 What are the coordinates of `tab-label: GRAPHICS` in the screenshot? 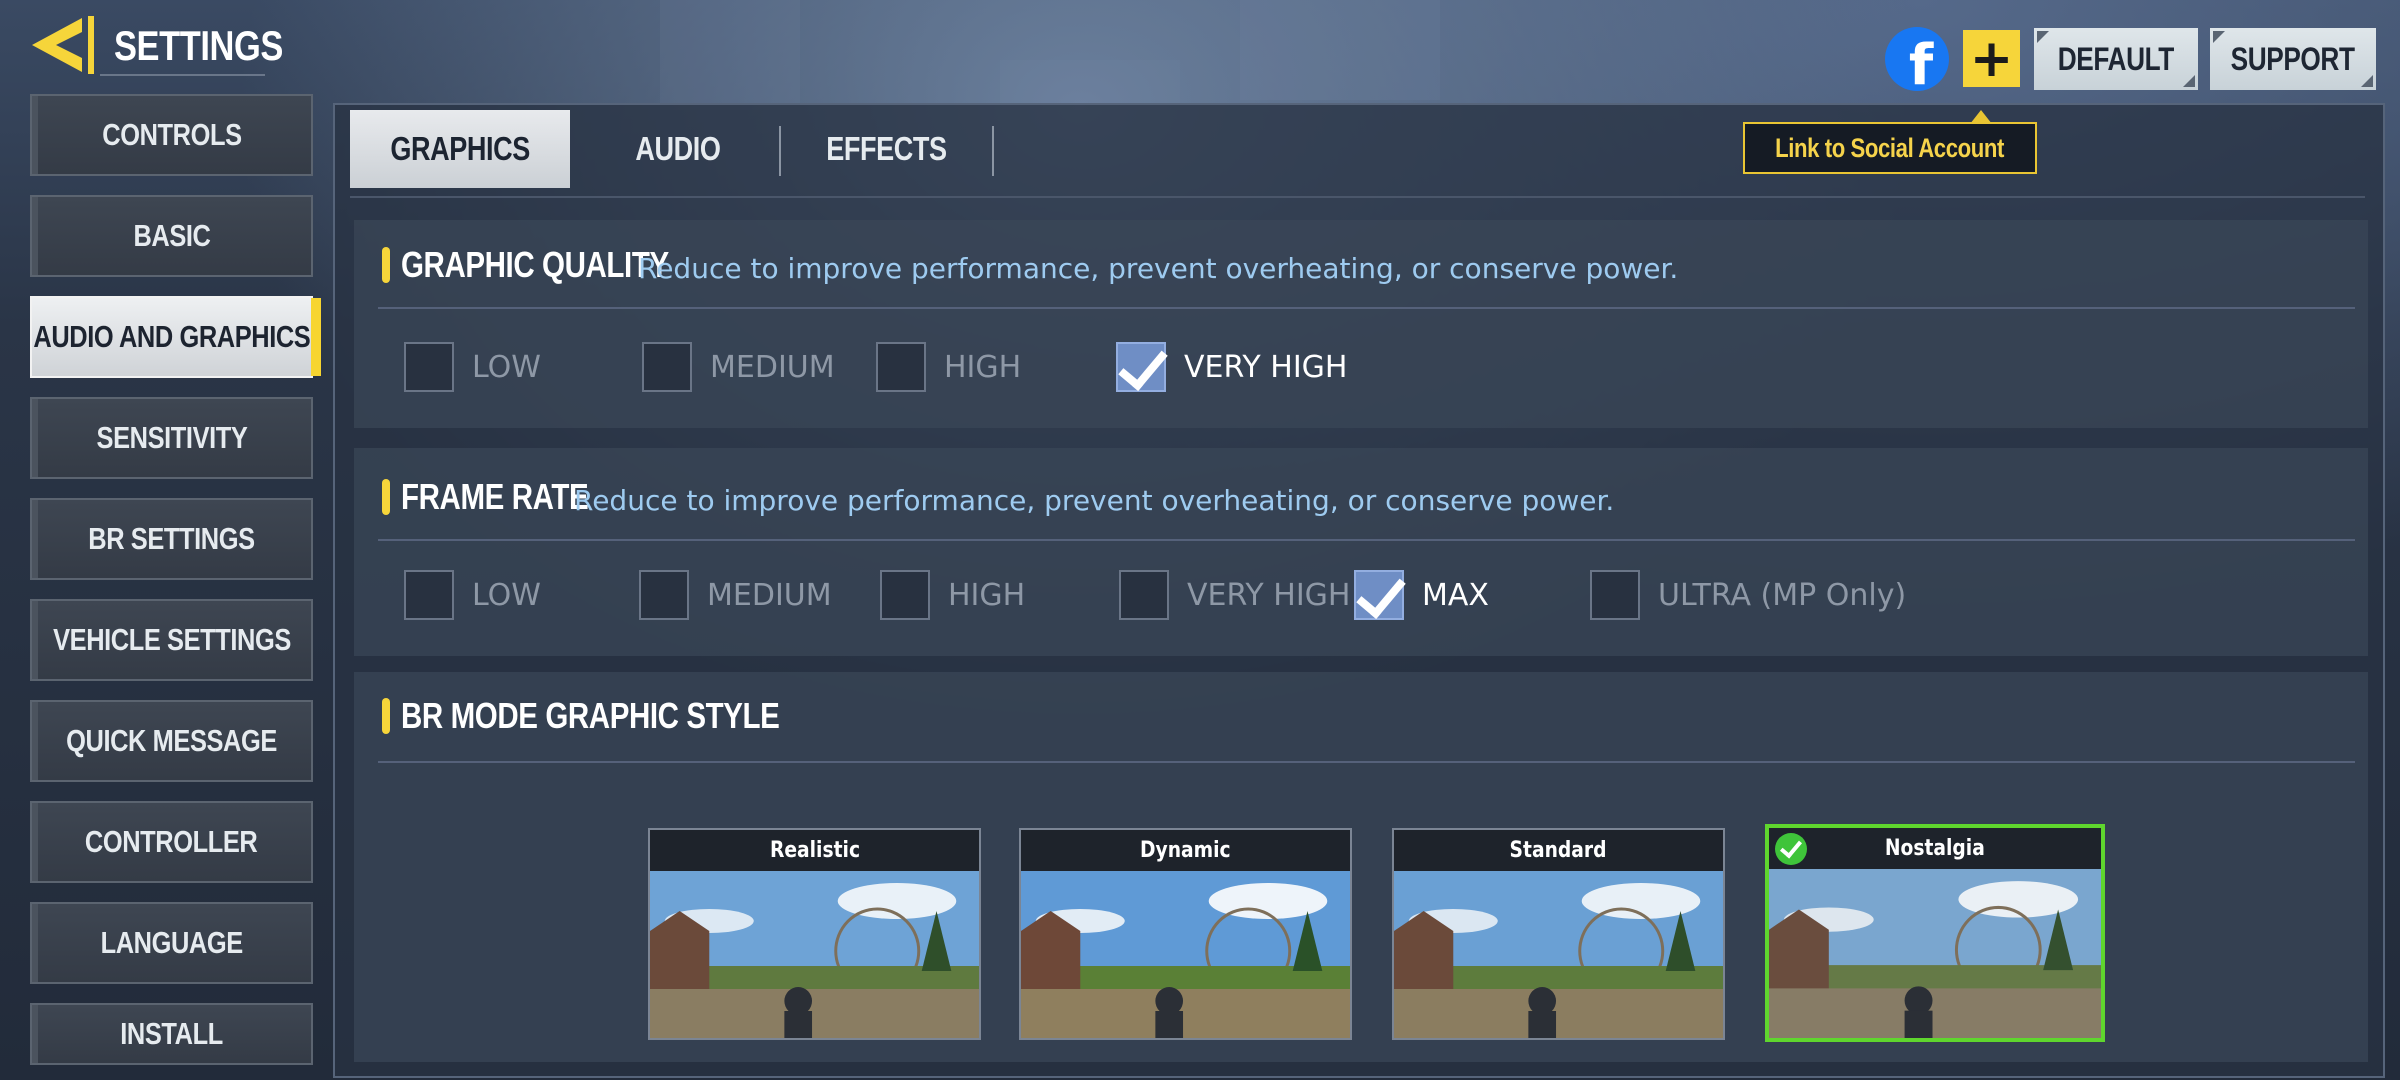 It's located at (460, 148).